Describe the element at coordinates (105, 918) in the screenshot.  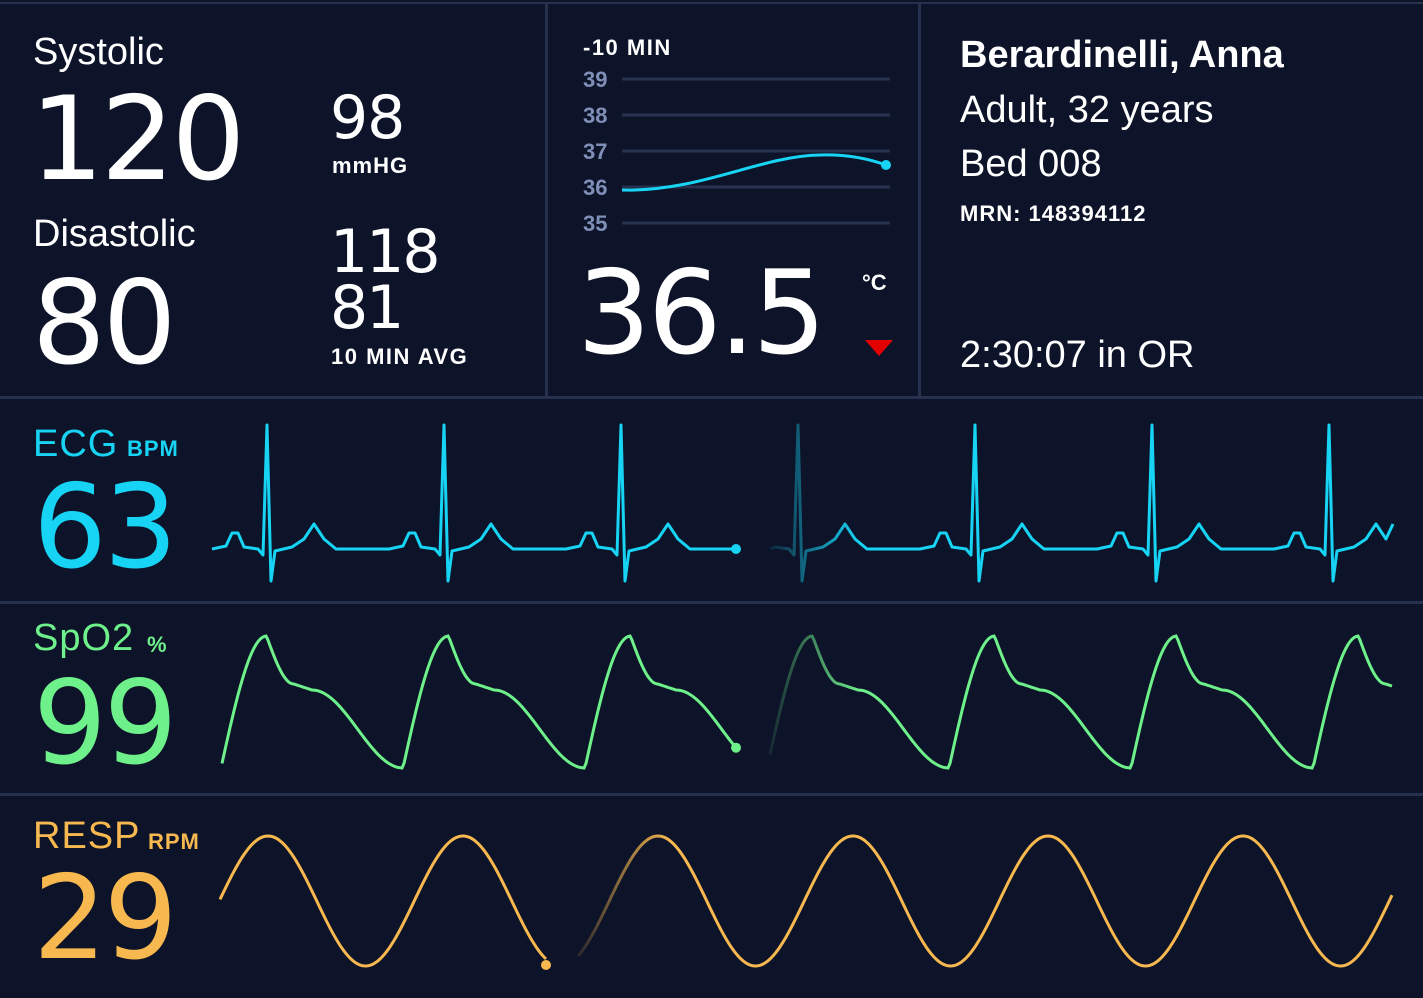
I see `resp-value: 29` at that location.